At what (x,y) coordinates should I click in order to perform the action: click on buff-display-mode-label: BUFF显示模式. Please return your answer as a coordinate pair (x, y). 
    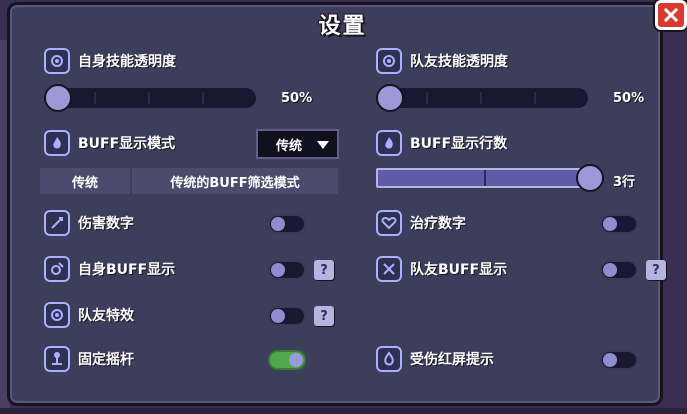
    Looking at the image, I should click on (109, 143).